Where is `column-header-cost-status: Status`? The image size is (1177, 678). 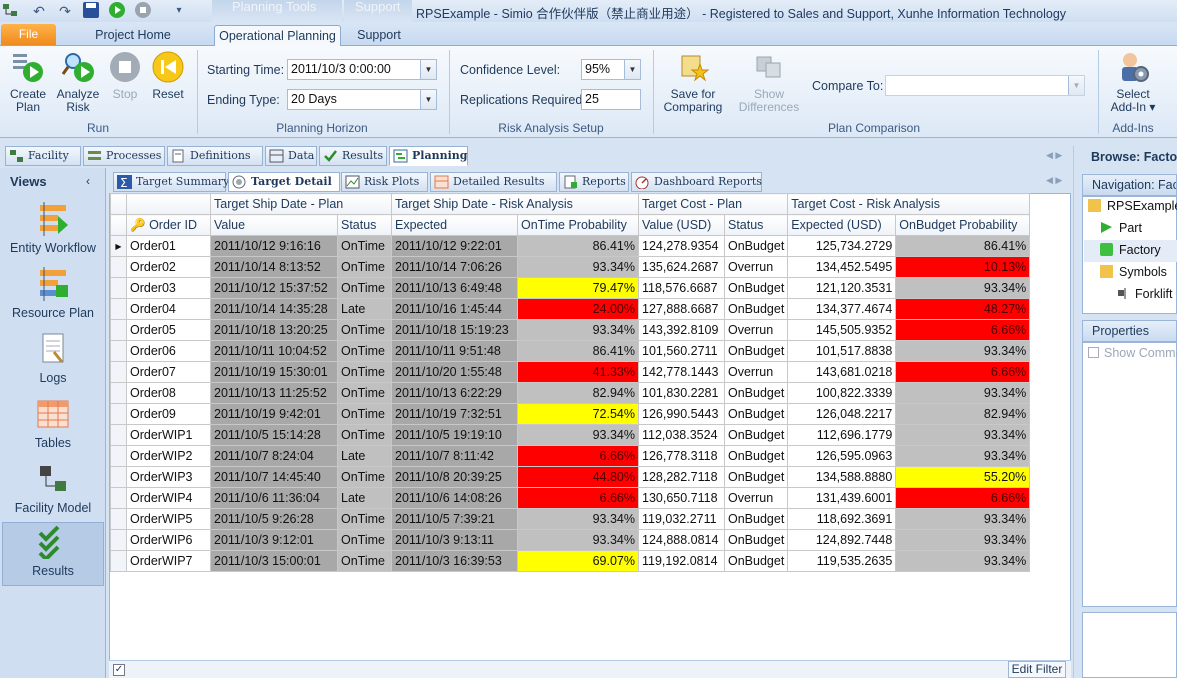 column-header-cost-status: Status is located at coordinates (756, 225).